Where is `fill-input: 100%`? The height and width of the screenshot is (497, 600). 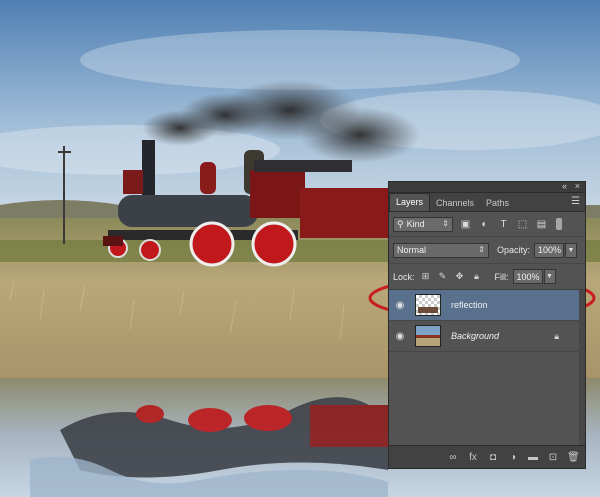
fill-input: 100% is located at coordinates (527, 276).